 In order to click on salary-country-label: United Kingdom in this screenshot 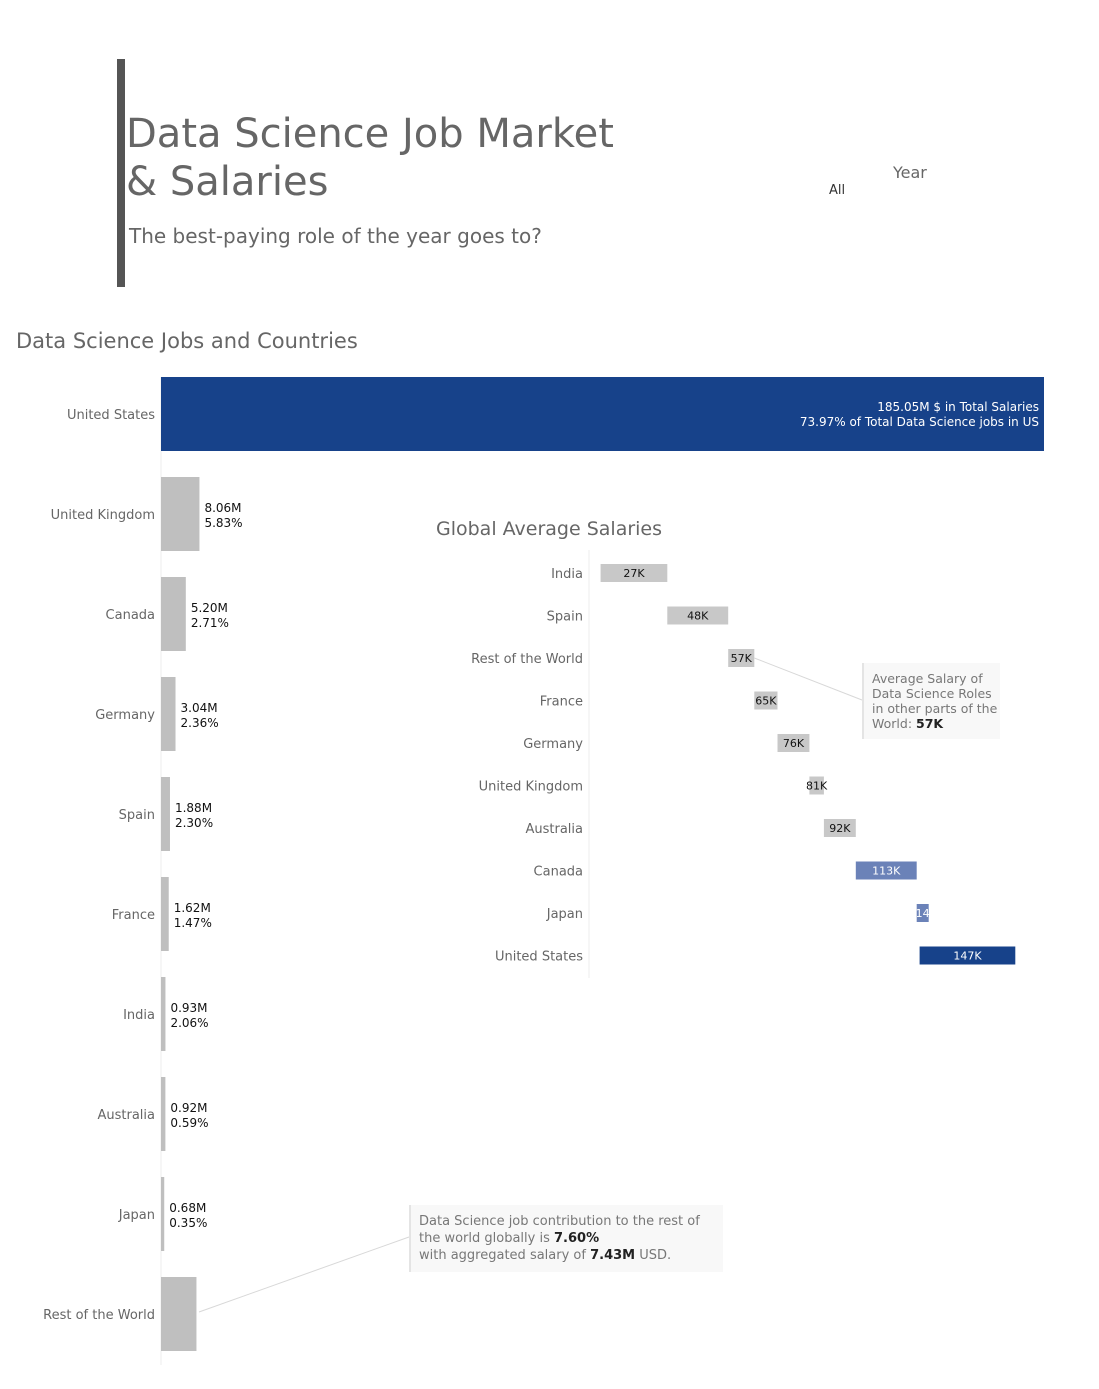, I will do `click(531, 787)`.